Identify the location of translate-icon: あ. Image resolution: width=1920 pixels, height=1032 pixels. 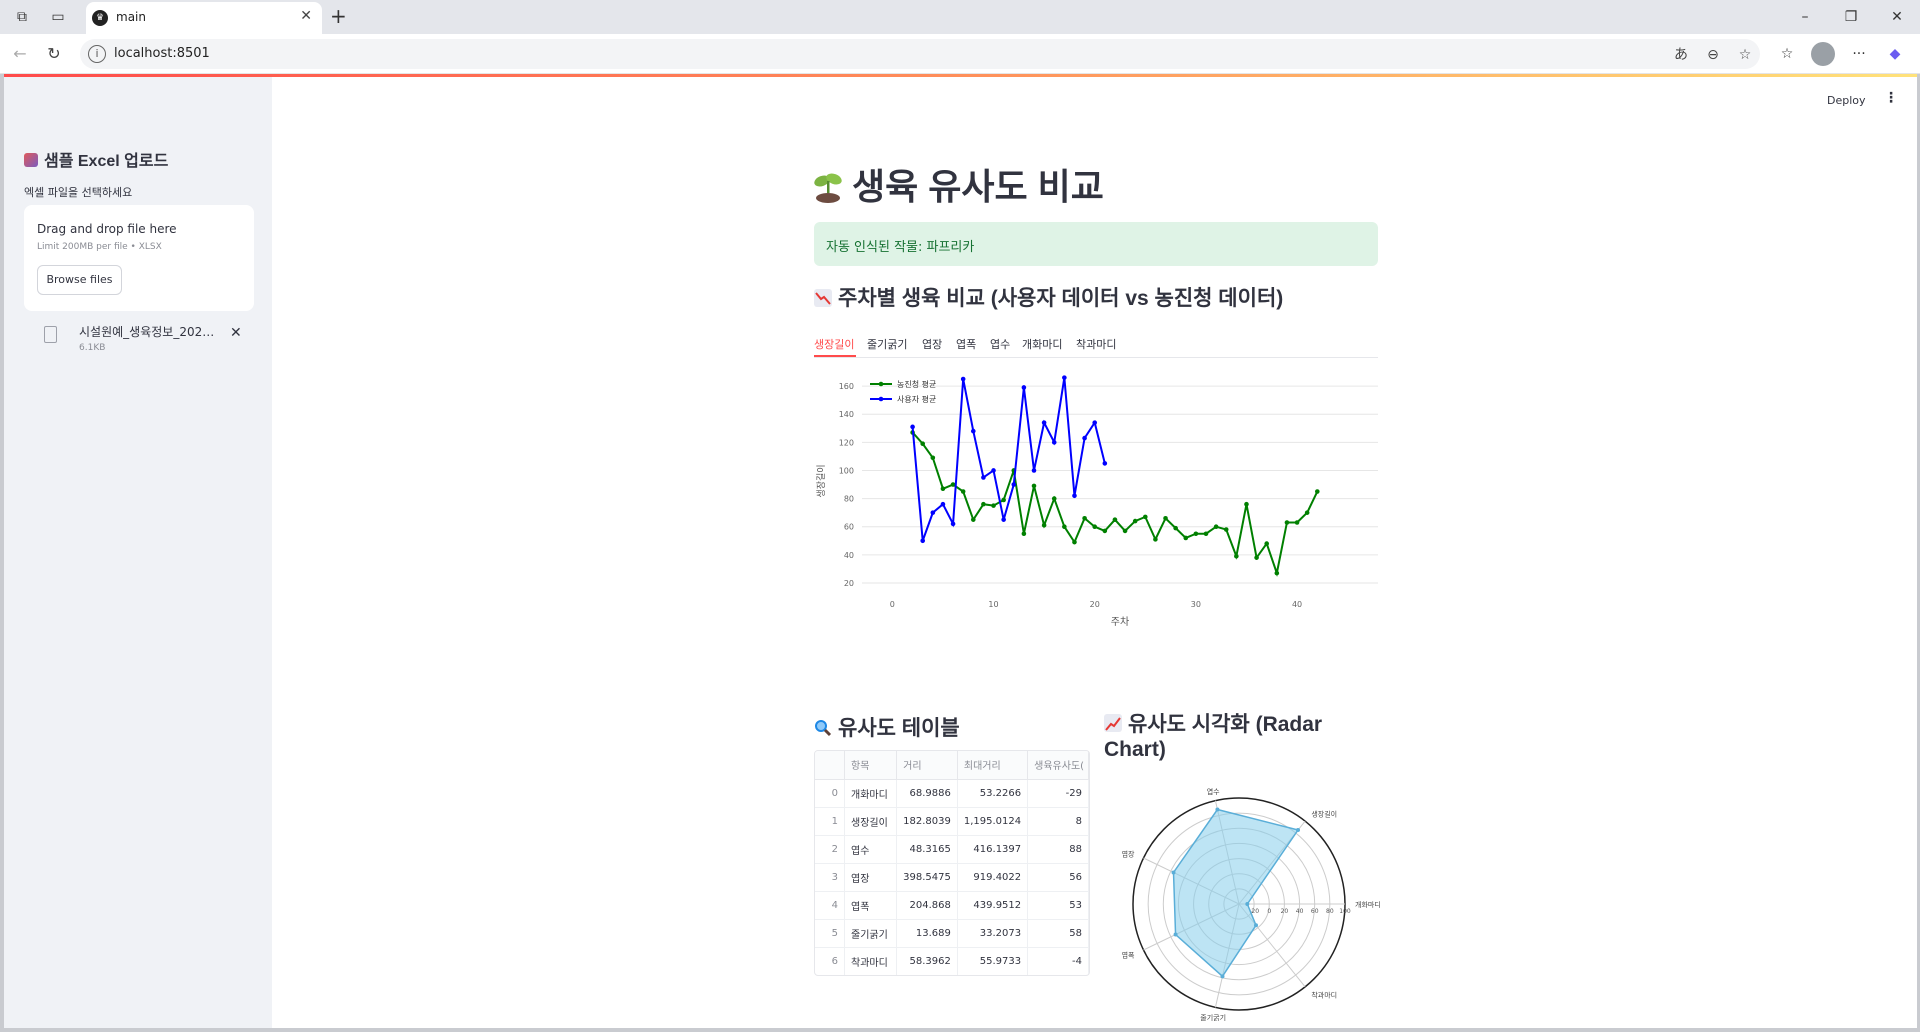
(1681, 55).